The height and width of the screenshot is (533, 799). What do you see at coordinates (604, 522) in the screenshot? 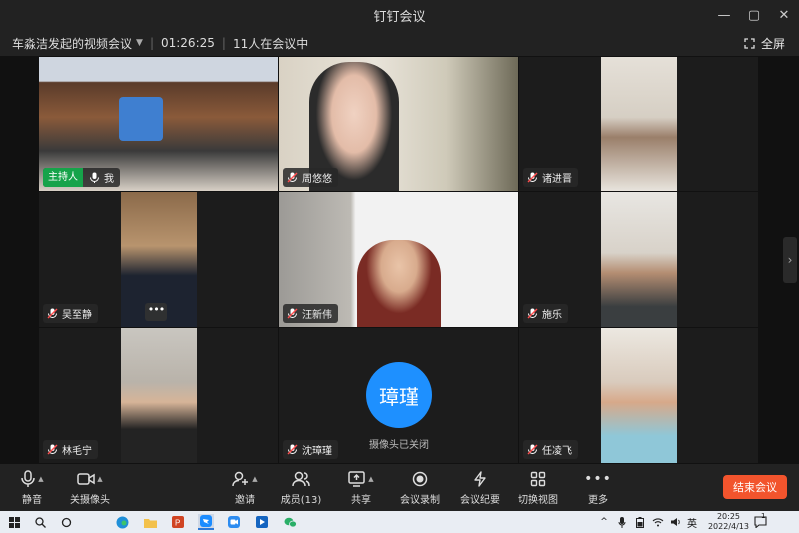
I see `chevron-up-icon: ^` at bounding box center [604, 522].